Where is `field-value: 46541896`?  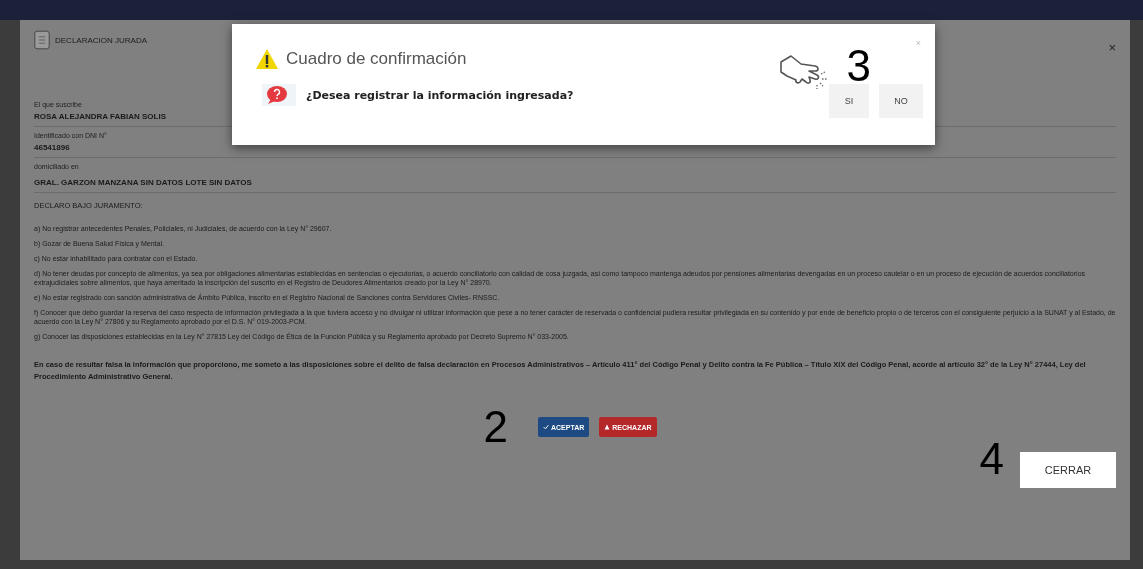 field-value: 46541896 is located at coordinates (52, 147).